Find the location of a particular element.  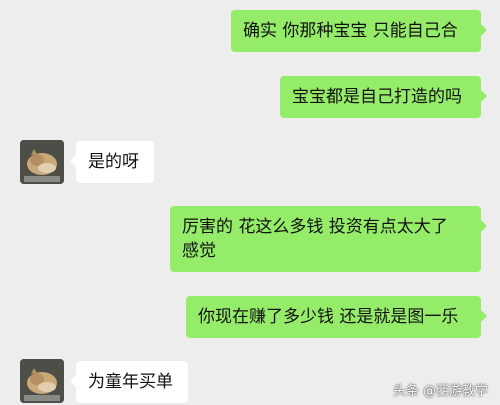

message-text: 你现在赚了多少钱 还是就是图一乐 is located at coordinates (328, 317).